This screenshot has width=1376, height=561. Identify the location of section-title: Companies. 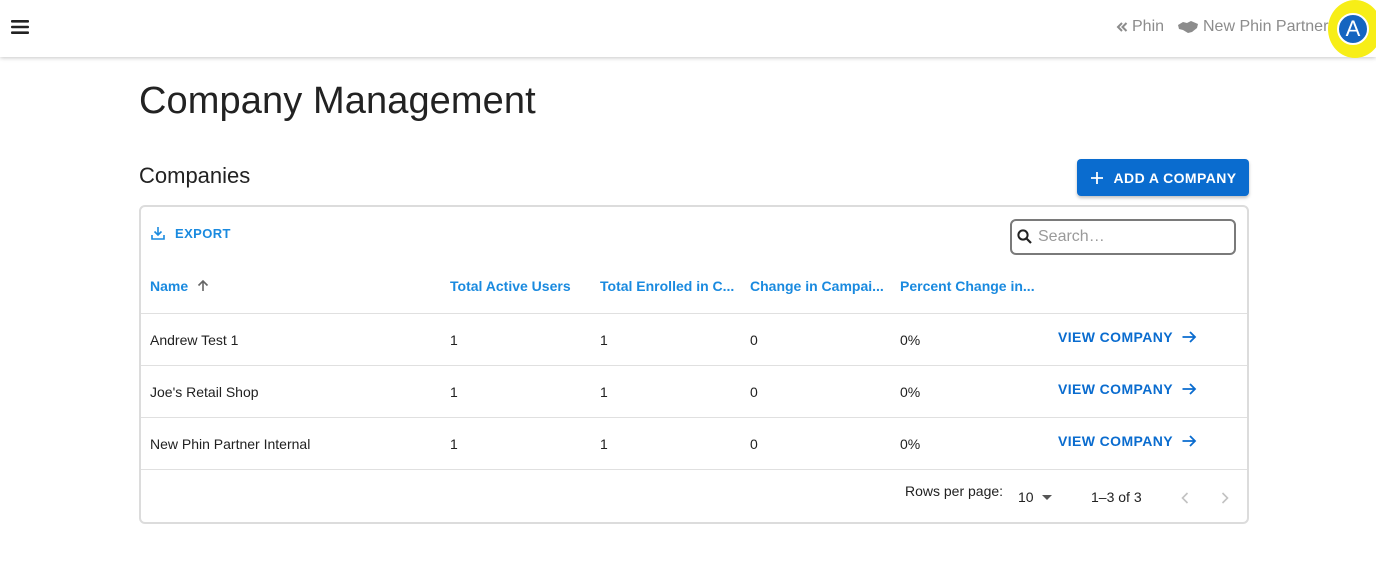
(195, 175).